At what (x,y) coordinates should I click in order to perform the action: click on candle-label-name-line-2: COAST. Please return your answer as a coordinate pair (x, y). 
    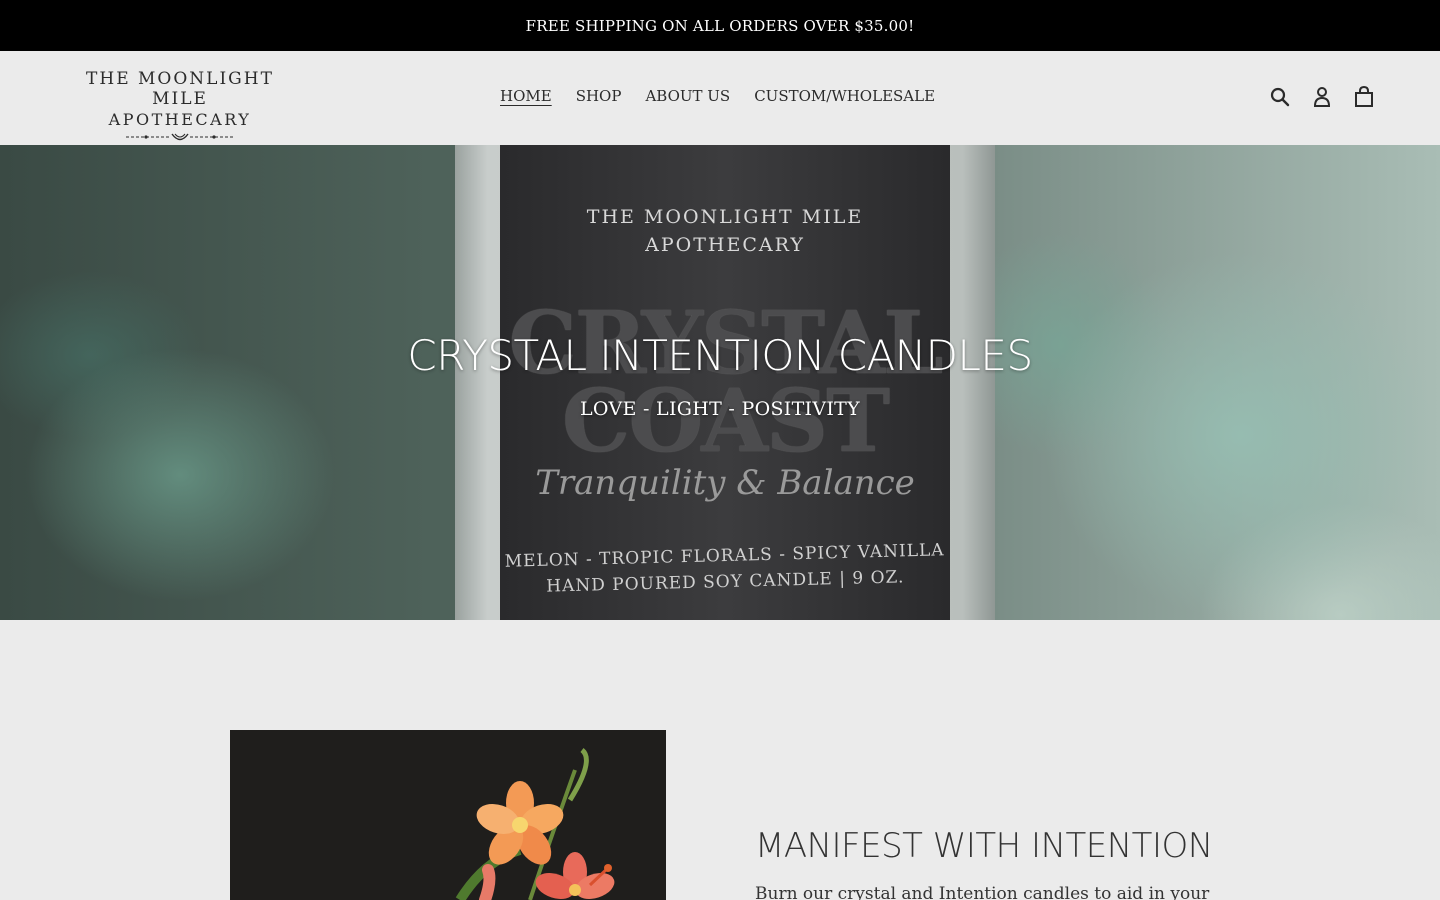
    Looking at the image, I should click on (725, 421).